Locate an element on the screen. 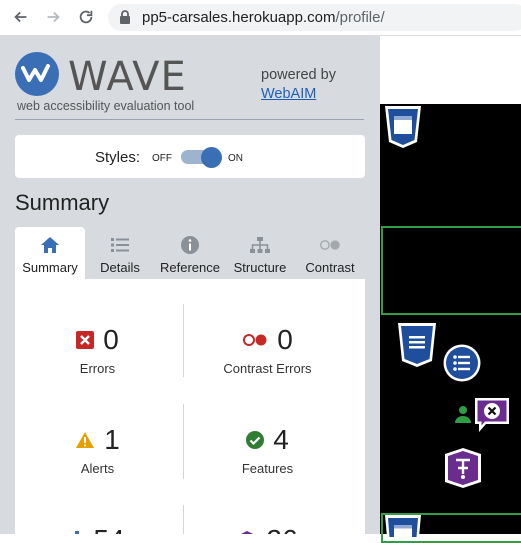 The width and height of the screenshot is (521, 543). home-icon is located at coordinates (50, 245).